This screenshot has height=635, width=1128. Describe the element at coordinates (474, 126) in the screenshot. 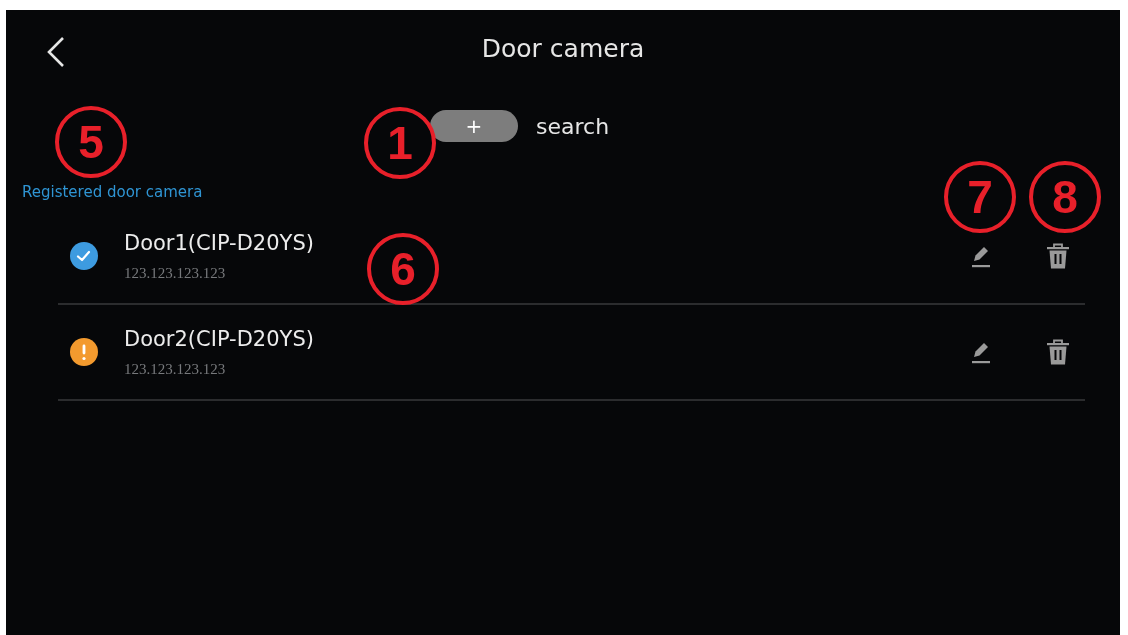

I see `add-button: +` at that location.